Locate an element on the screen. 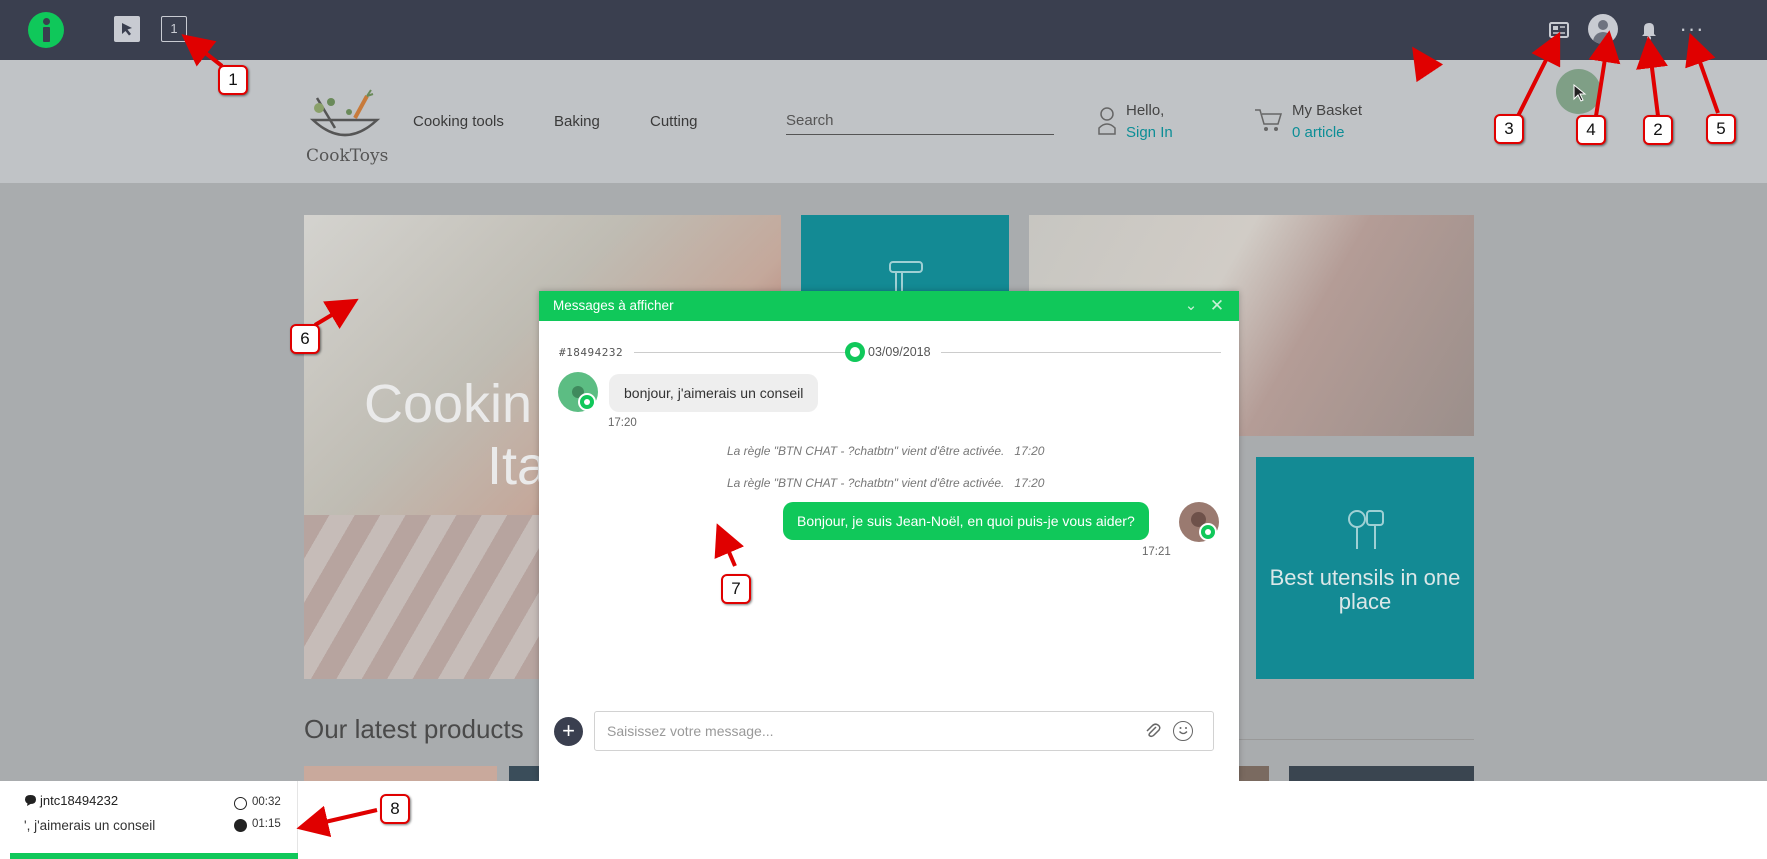 This screenshot has height=859, width=1767. timer-value: 00:32 is located at coordinates (266, 802).